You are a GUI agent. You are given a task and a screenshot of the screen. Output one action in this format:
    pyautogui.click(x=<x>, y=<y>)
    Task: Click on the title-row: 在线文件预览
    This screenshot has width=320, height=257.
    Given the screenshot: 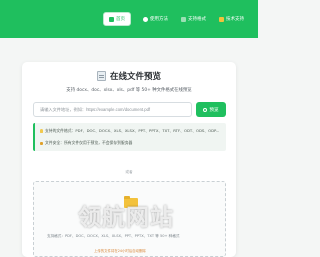 What is the action you would take?
    pyautogui.click(x=129, y=76)
    